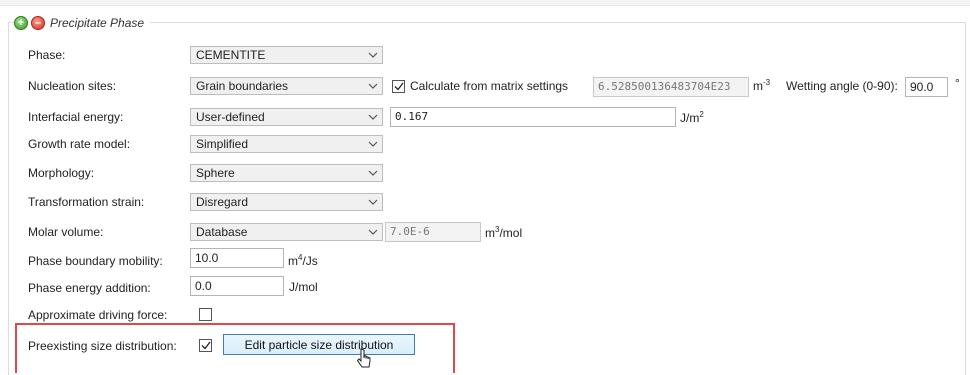 The width and height of the screenshot is (970, 375). I want to click on mobility-unit-prefix: m, so click(293, 261).